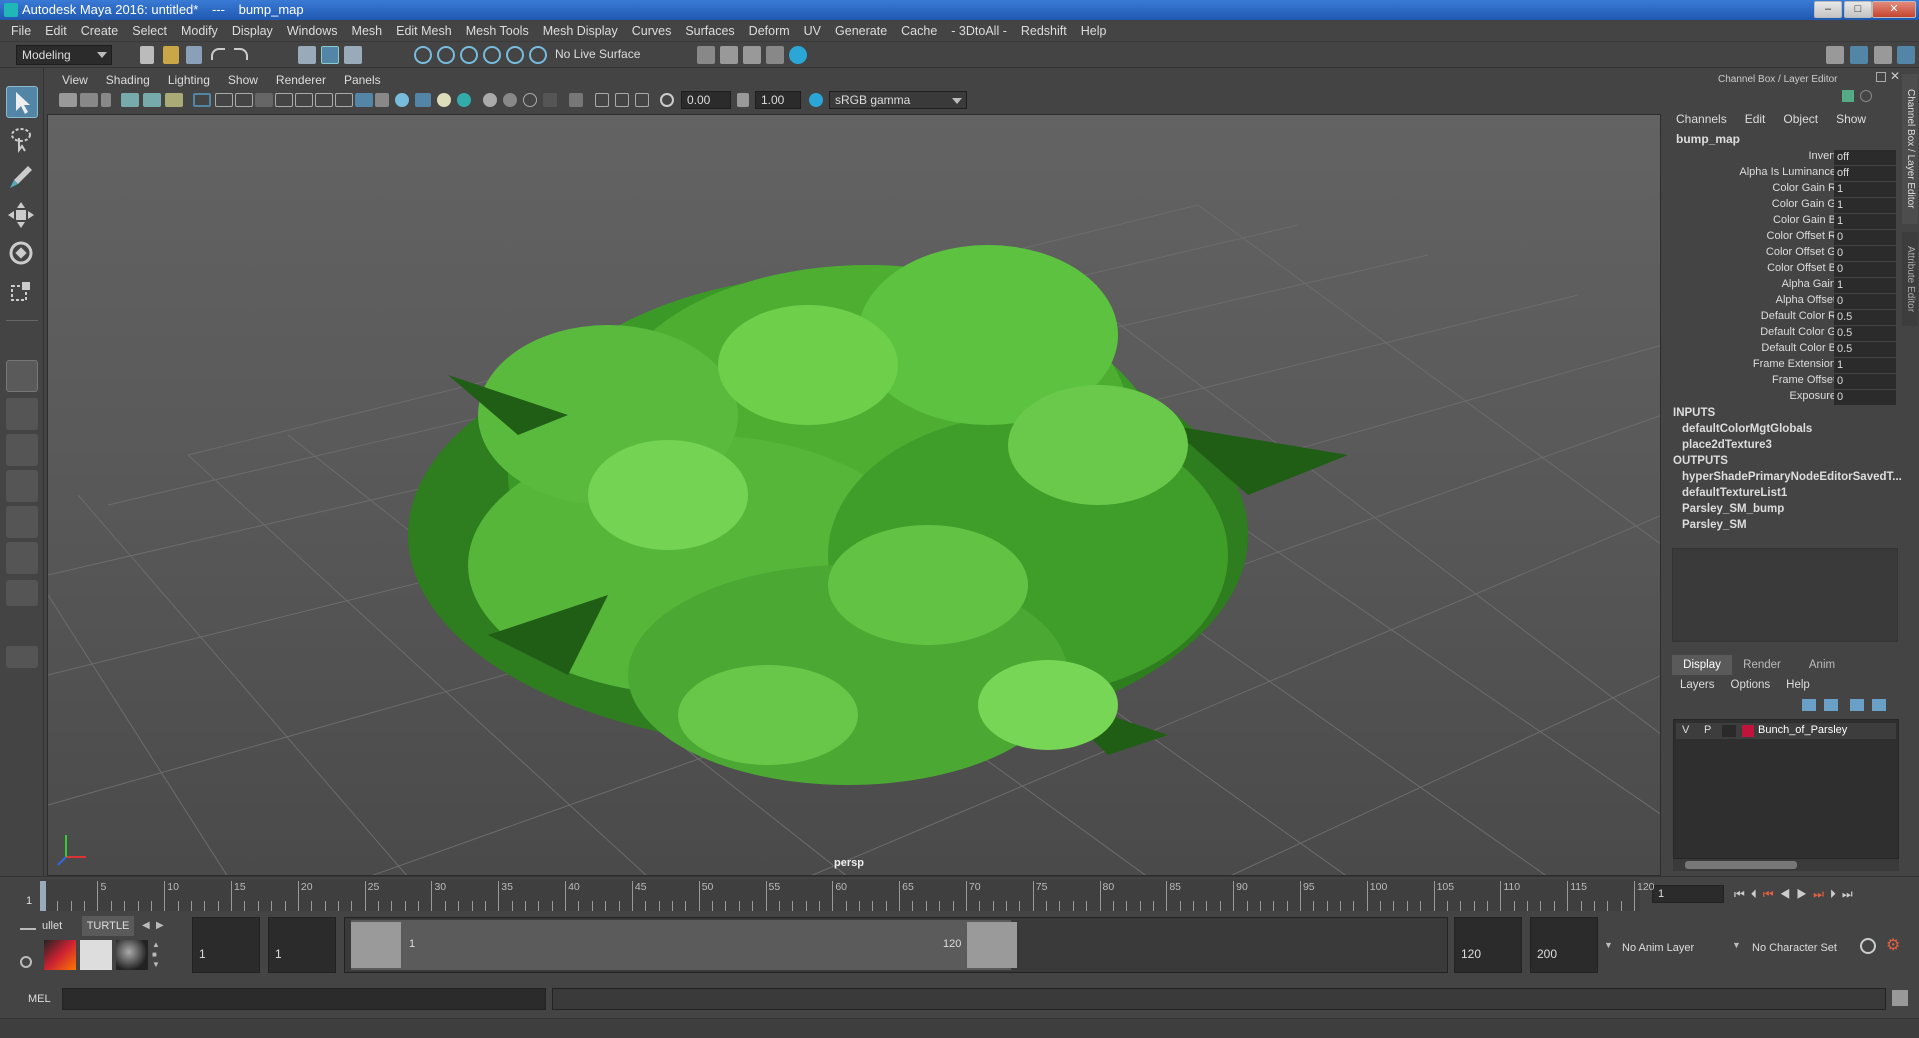 The width and height of the screenshot is (1919, 1038). What do you see at coordinates (1786, 286) in the screenshot?
I see `channel-row: Alpha Gain 1` at bounding box center [1786, 286].